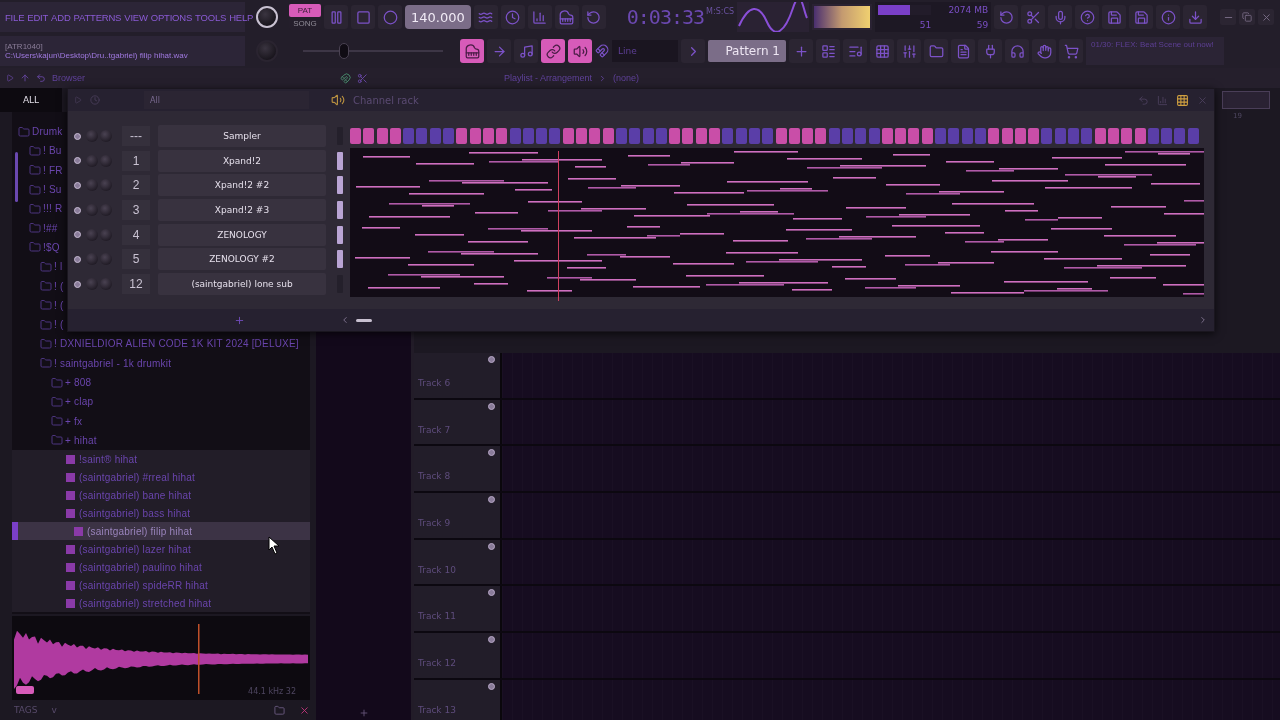 The image size is (1280, 720). What do you see at coordinates (67, 421) in the screenshot?
I see `folder-item: + fx` at bounding box center [67, 421].